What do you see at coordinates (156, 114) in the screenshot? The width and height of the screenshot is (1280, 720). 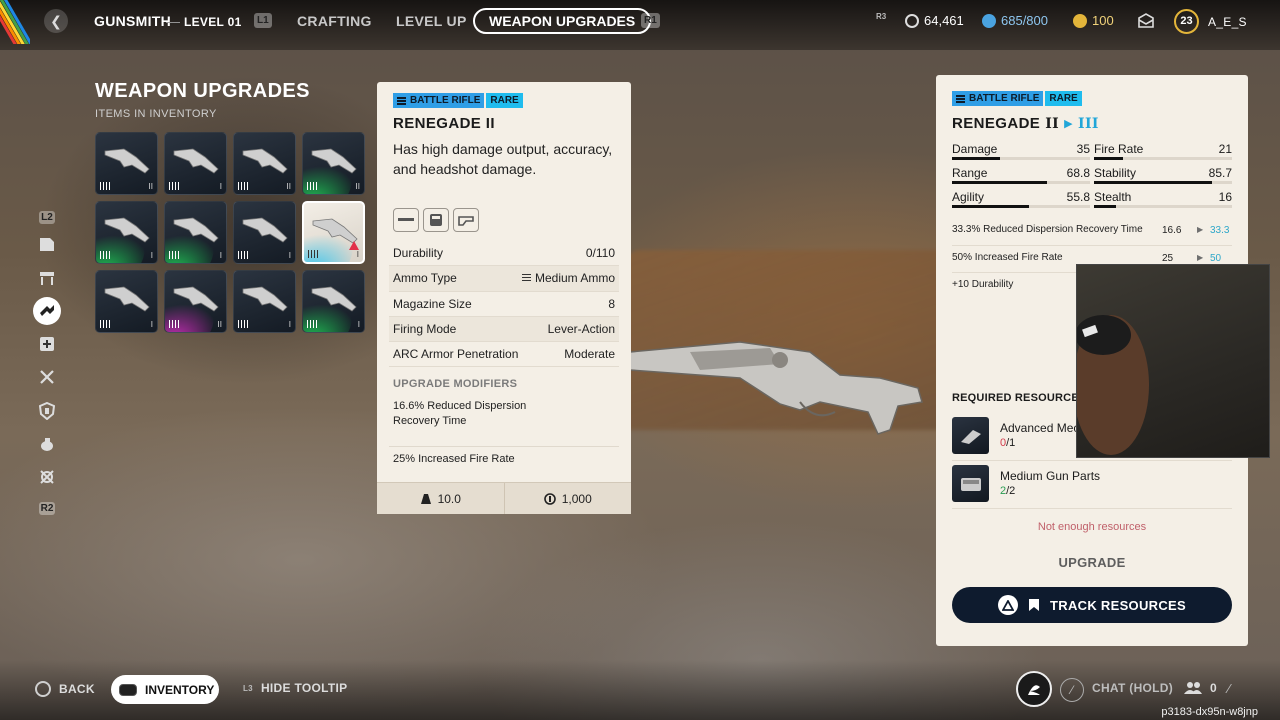 I see `page-subtitle: ITEMS IN INVENTORY` at bounding box center [156, 114].